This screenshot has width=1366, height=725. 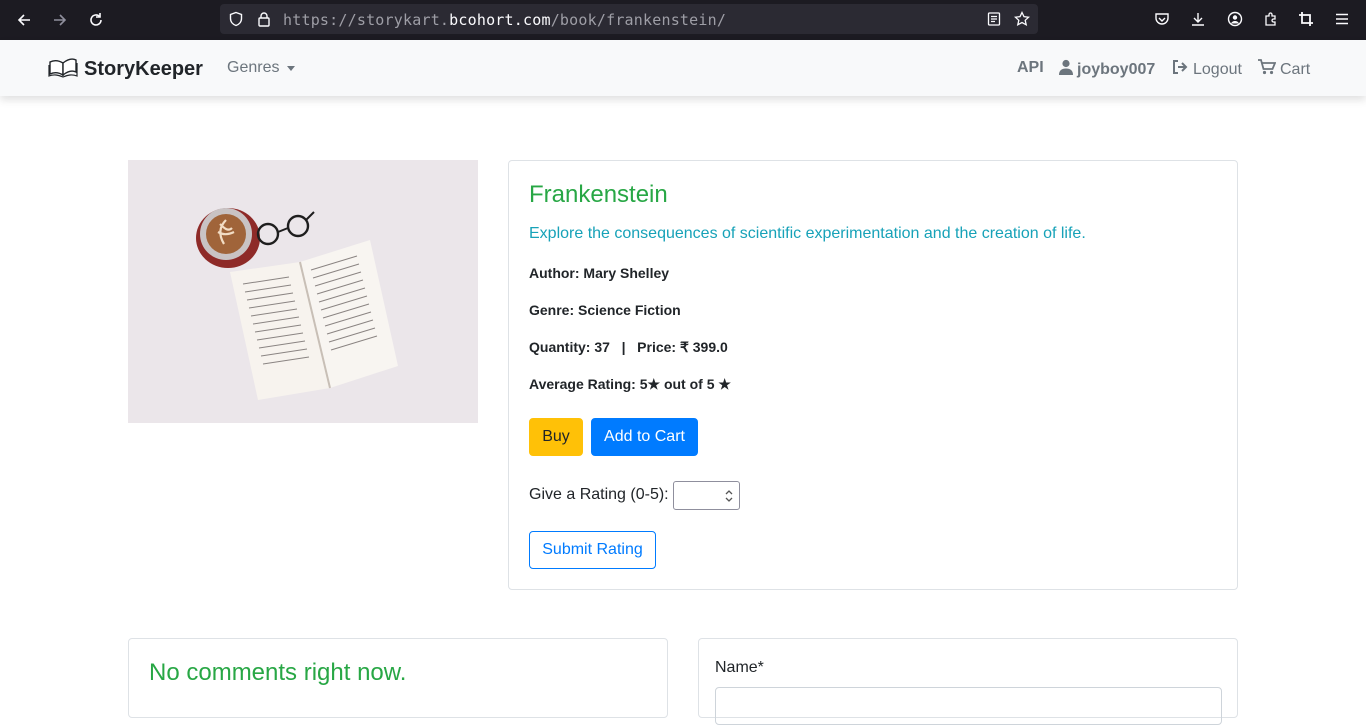 What do you see at coordinates (599, 273) in the screenshot?
I see `book-author: Author: Mary Shelley` at bounding box center [599, 273].